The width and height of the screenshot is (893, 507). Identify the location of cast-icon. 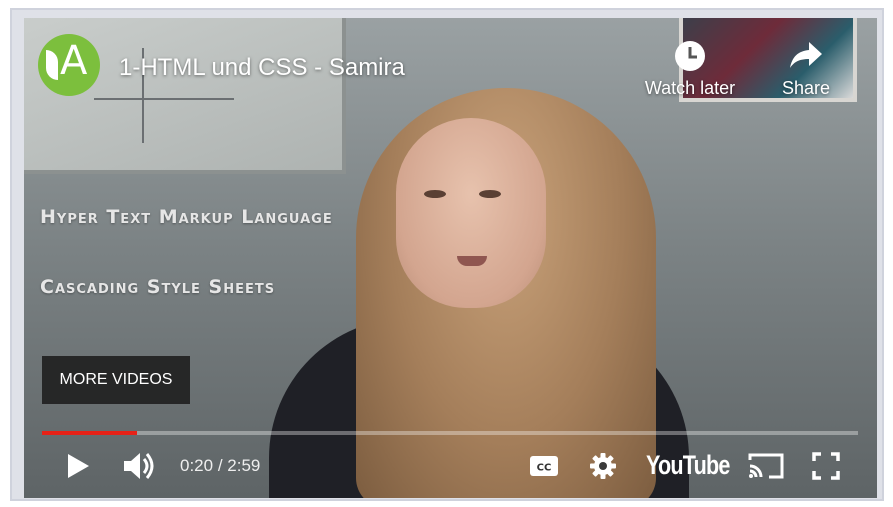
(766, 466).